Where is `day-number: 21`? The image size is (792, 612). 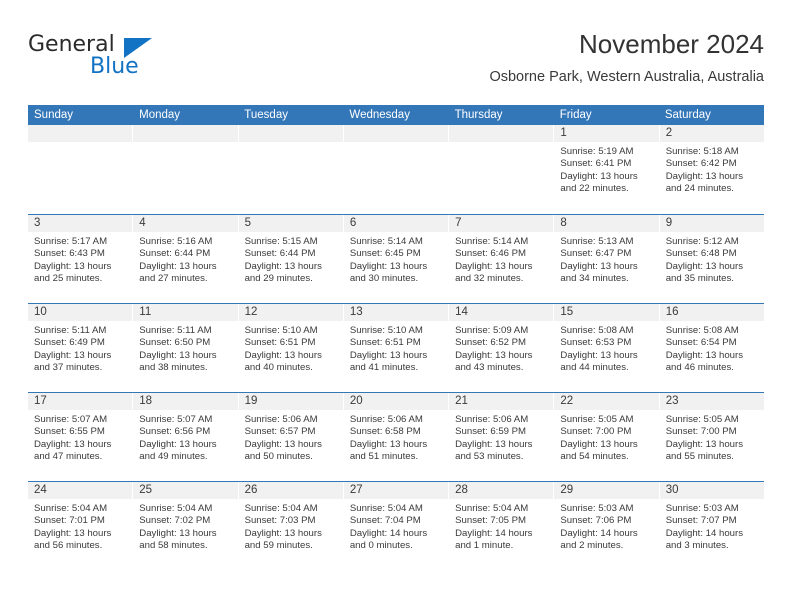 day-number: 21 is located at coordinates (501, 401).